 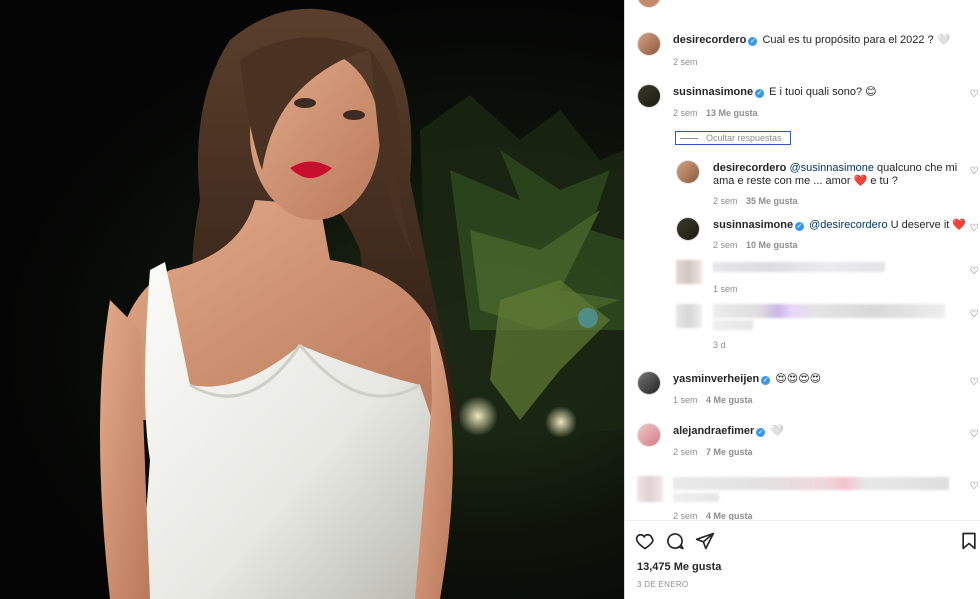 I want to click on comment-username: desirecordero, so click(x=709, y=40).